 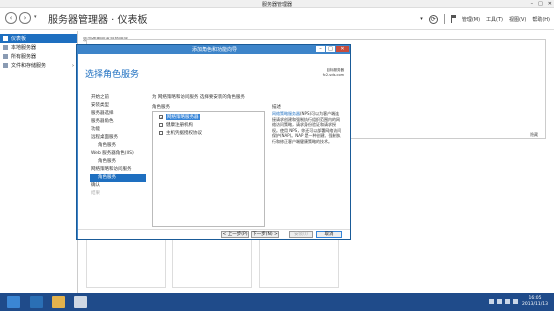 I want to click on file-explorer-taskbar-icon, so click(x=58, y=302).